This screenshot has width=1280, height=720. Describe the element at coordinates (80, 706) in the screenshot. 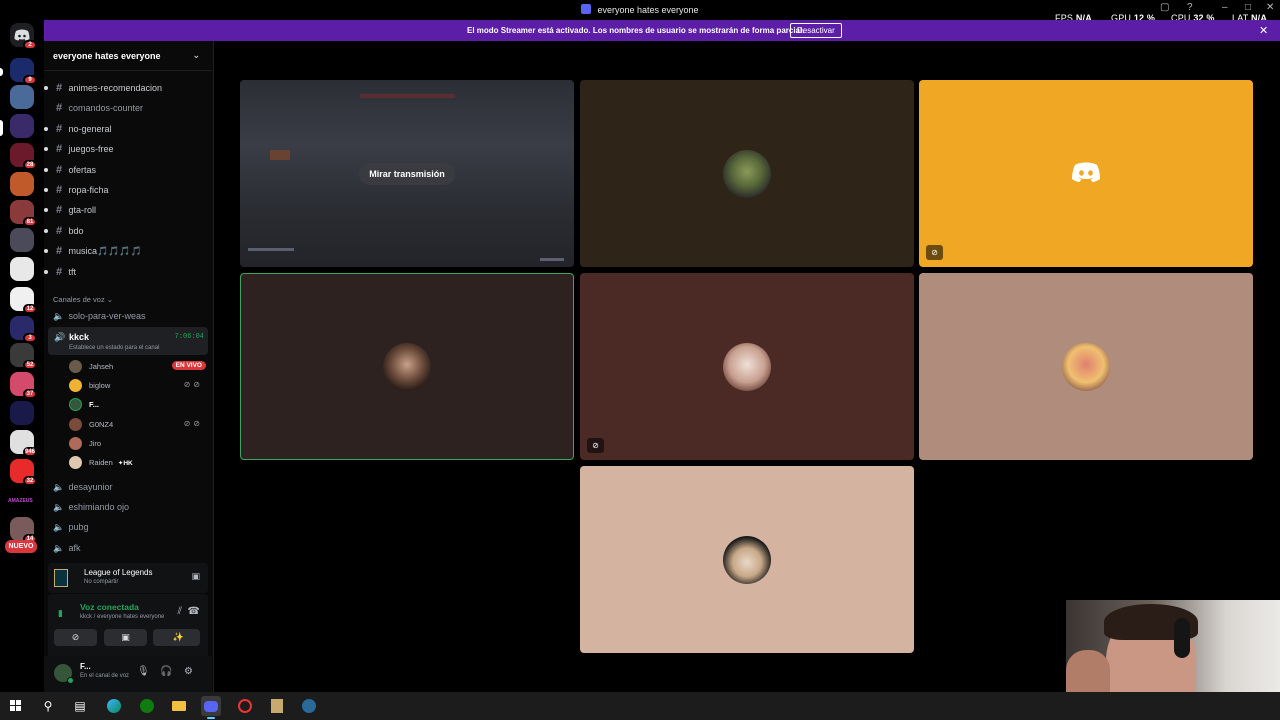

I see `task-view-icon: ▤` at that location.